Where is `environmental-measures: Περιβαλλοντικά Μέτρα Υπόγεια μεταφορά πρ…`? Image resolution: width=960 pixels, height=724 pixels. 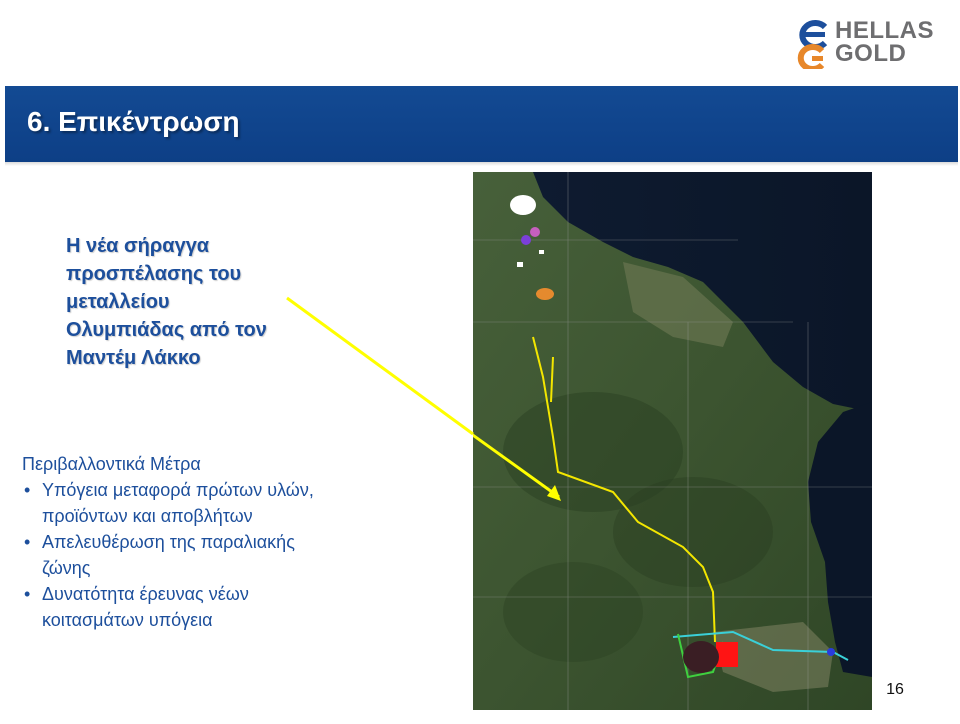
environmental-measures: Περιβαλλοντικά Μέτρα Υπόγεια μεταφορά πρ… is located at coordinates (242, 542).